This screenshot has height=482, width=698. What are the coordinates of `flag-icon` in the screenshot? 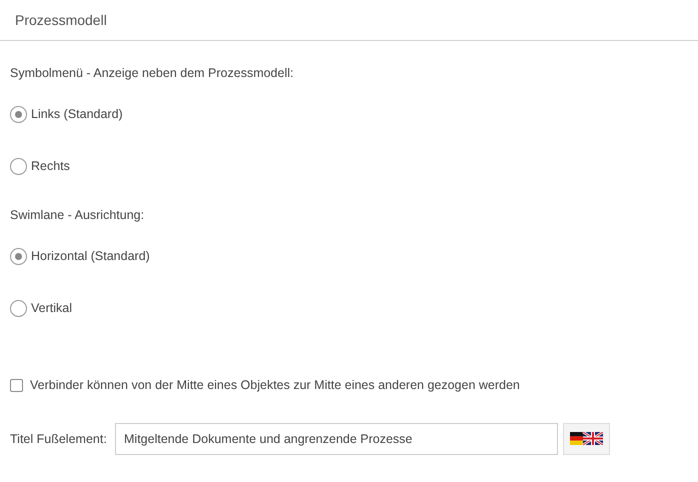 It's located at (586, 439).